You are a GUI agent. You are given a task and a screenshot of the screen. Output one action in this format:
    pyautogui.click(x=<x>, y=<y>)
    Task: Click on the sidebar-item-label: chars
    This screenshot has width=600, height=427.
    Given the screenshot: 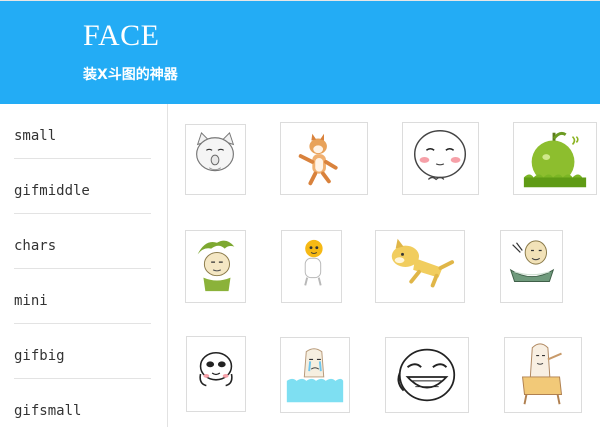 What is the action you would take?
    pyautogui.click(x=35, y=246)
    